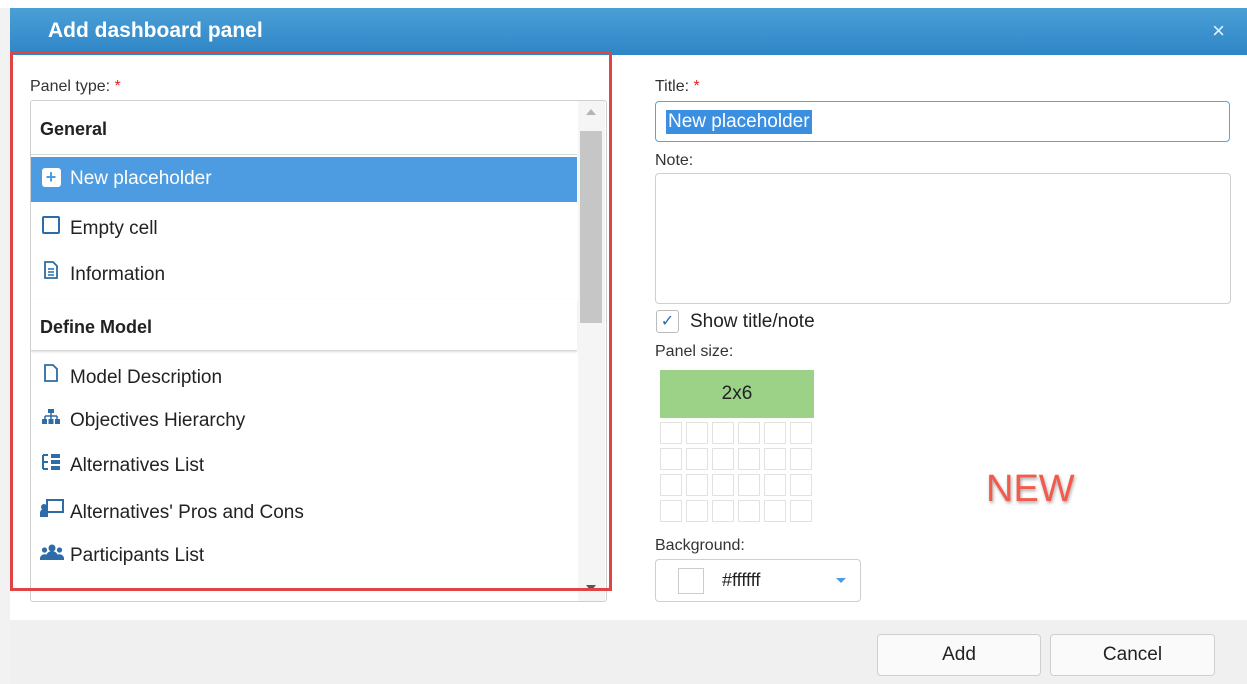  I want to click on list-item-label: New placeholder, so click(141, 178).